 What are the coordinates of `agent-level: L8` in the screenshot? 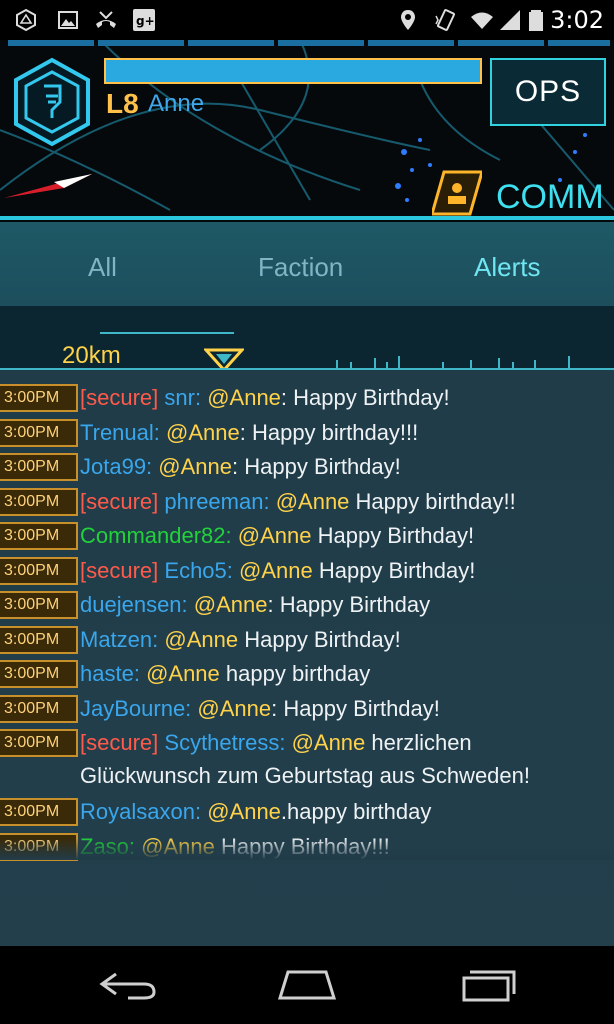 It's located at (122, 103).